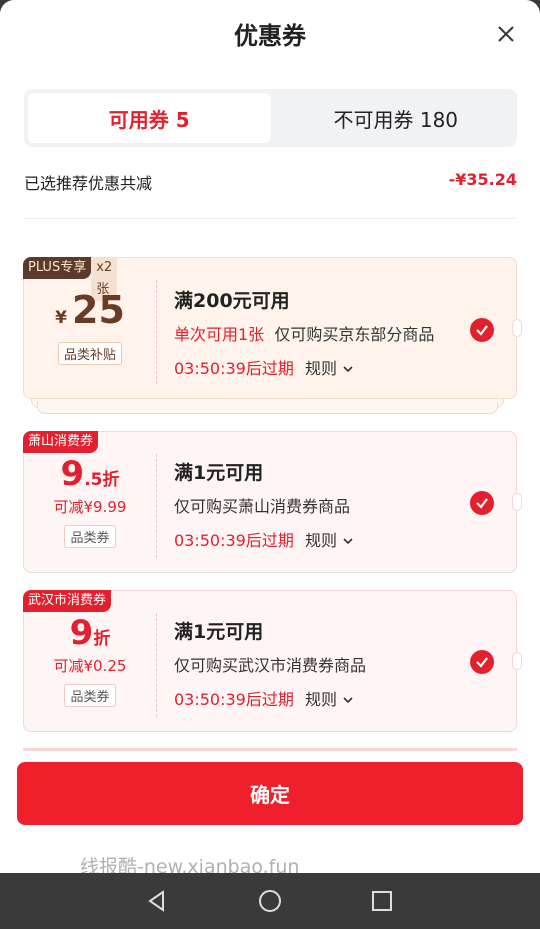  I want to click on coupon-scope: 仅可购买武汉市消费券商品, so click(270, 665).